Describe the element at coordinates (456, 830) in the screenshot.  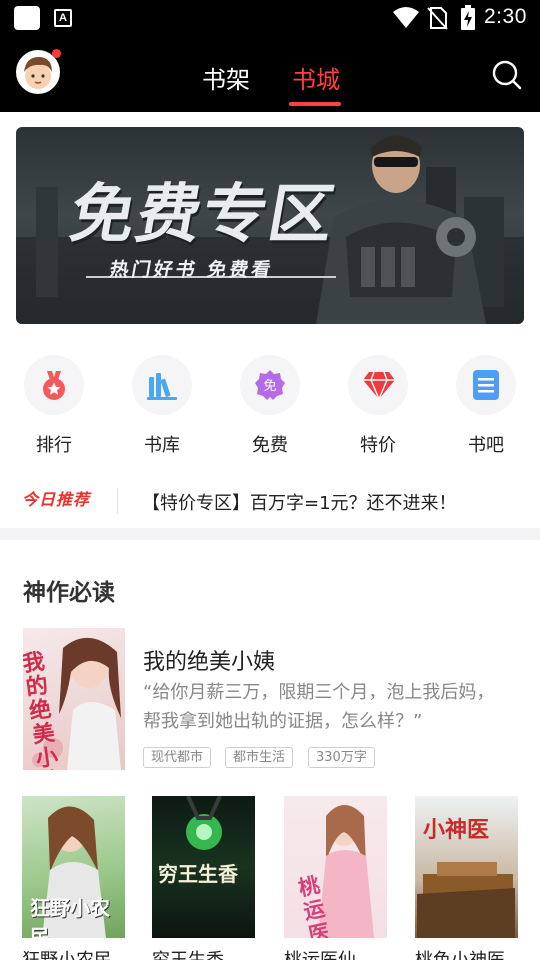
I see `book-cover-text: 小神医` at that location.